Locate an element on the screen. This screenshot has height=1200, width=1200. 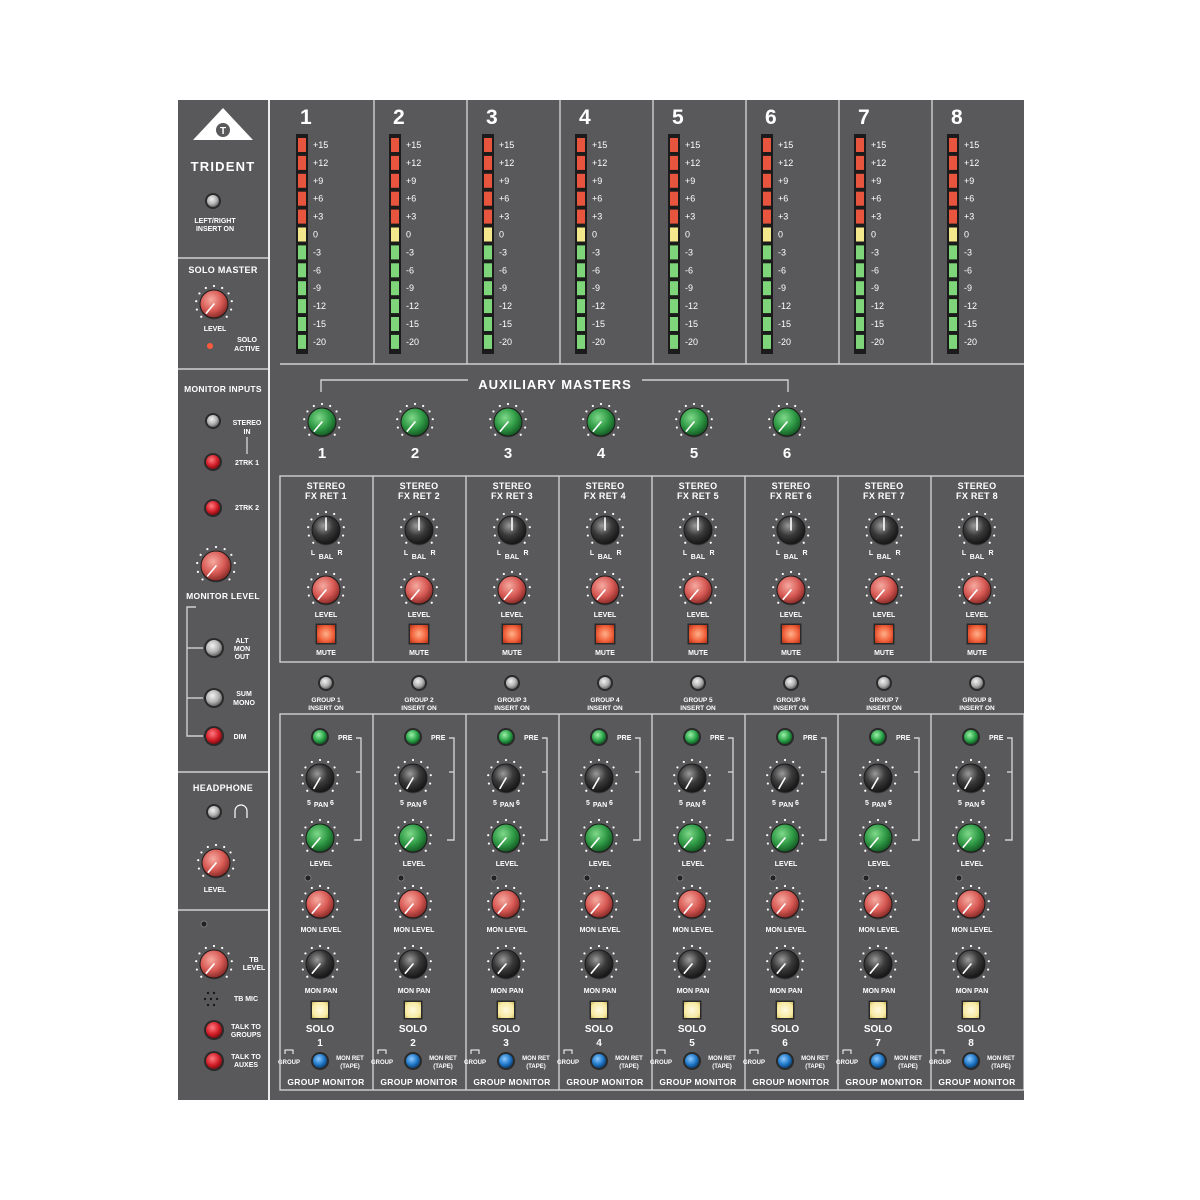
strip-number: 3 is located at coordinates (506, 1043).